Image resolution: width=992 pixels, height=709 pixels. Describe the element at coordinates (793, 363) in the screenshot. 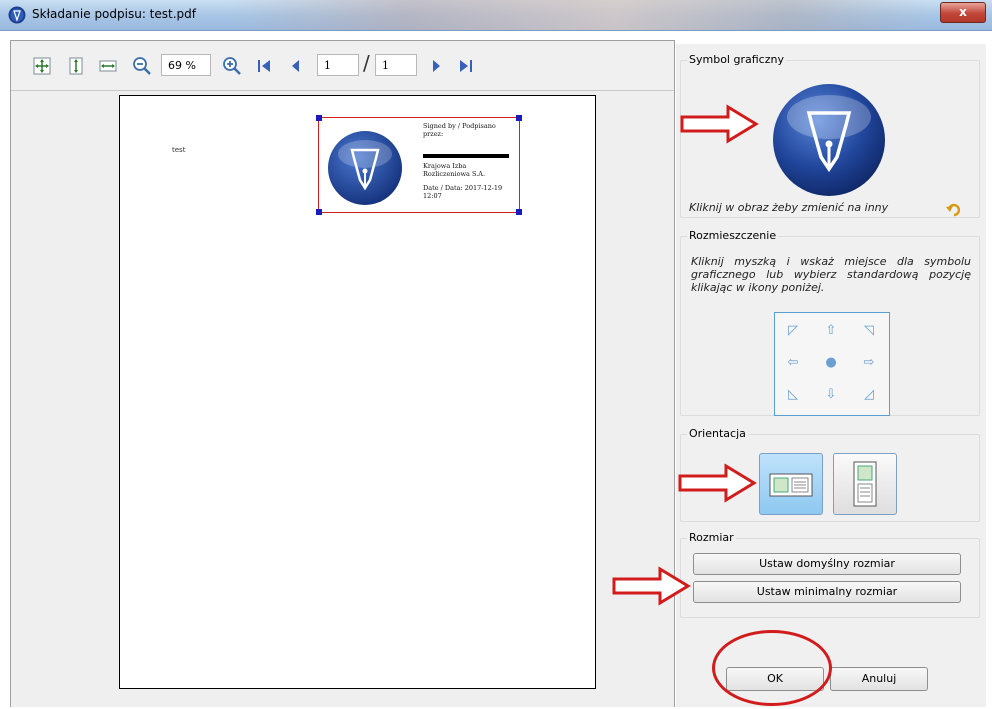

I see `position-left-icon: ⇦` at that location.